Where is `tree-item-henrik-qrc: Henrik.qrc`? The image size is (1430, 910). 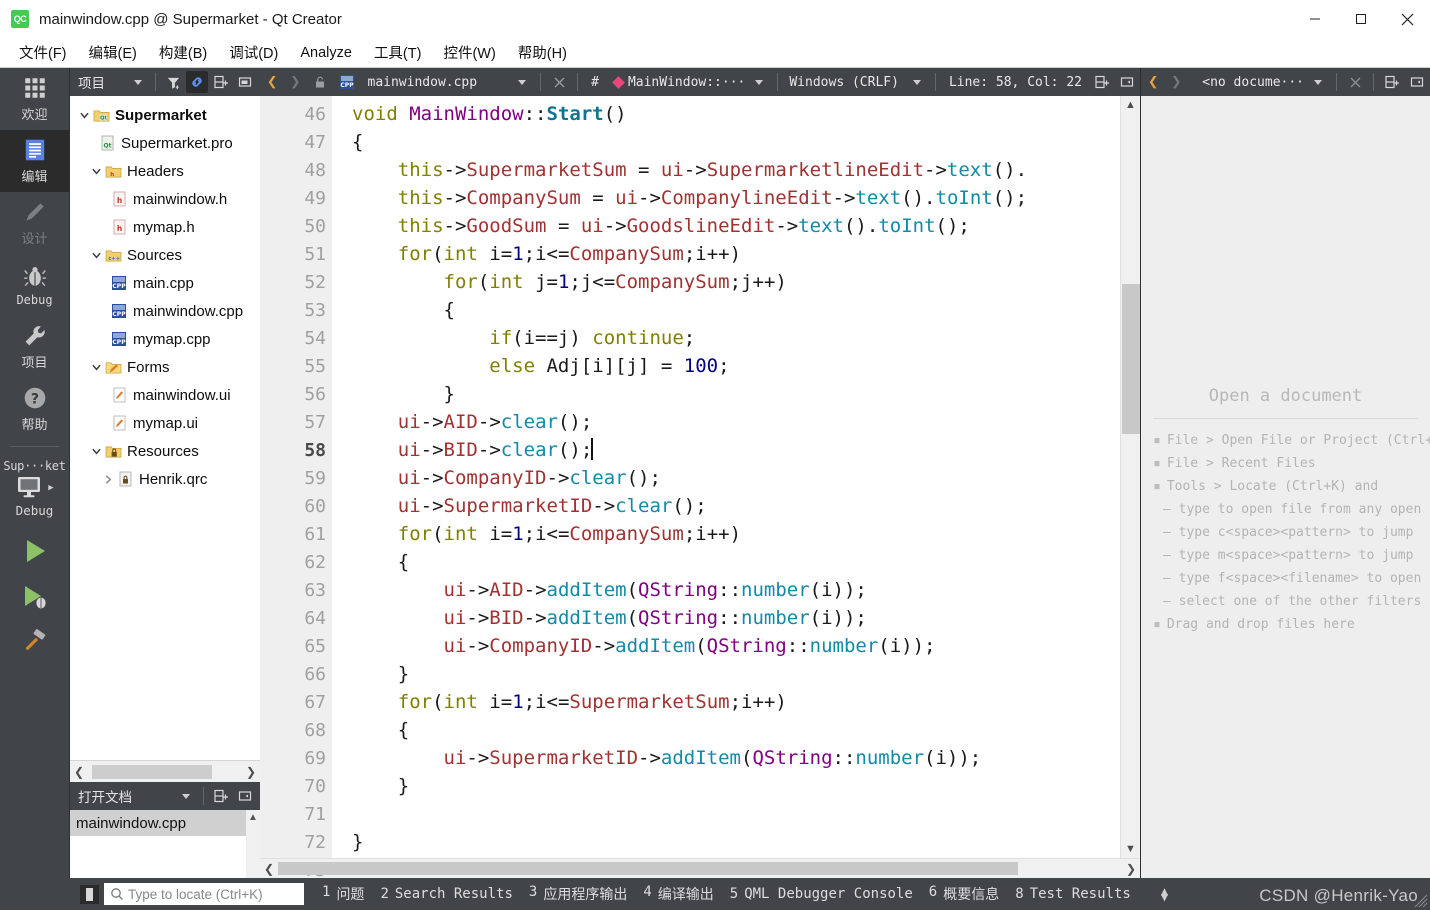
tree-item-henrik-qrc: Henrik.qrc is located at coordinates (165, 479).